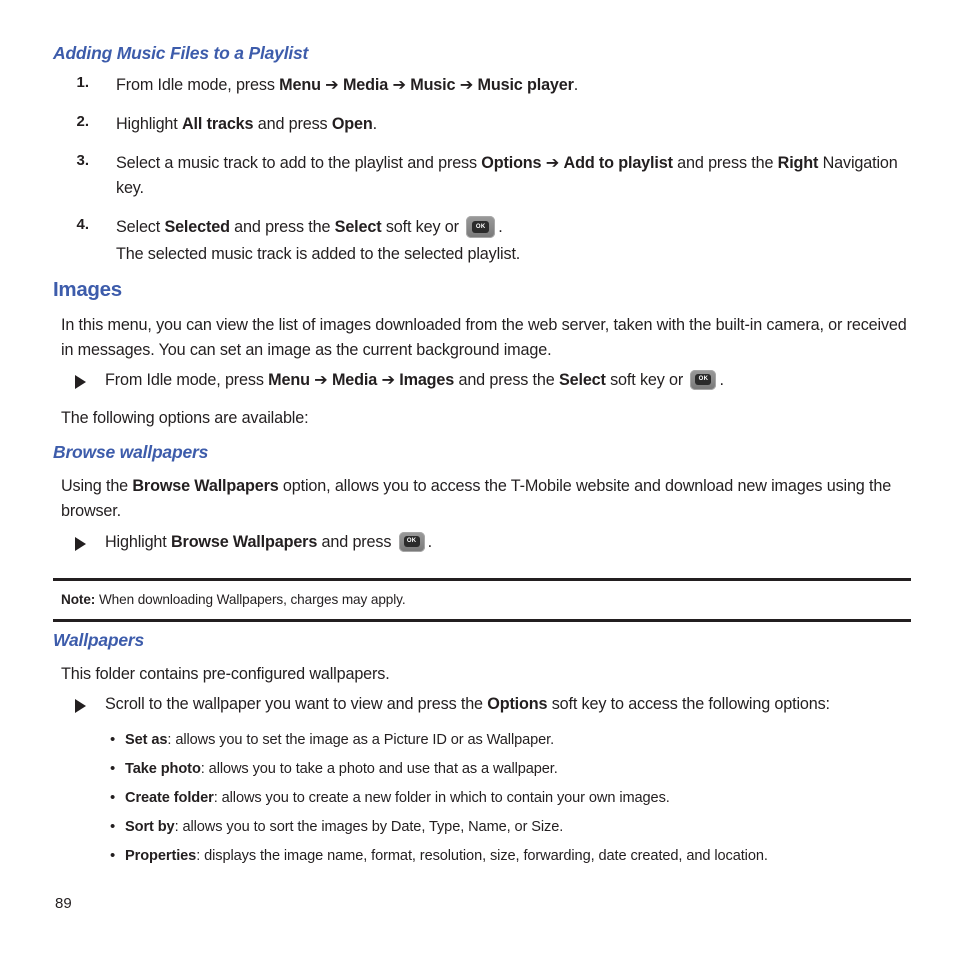 Image resolution: width=954 pixels, height=954 pixels. Describe the element at coordinates (430, 542) in the screenshot. I see `bwb-tail: .` at that location.